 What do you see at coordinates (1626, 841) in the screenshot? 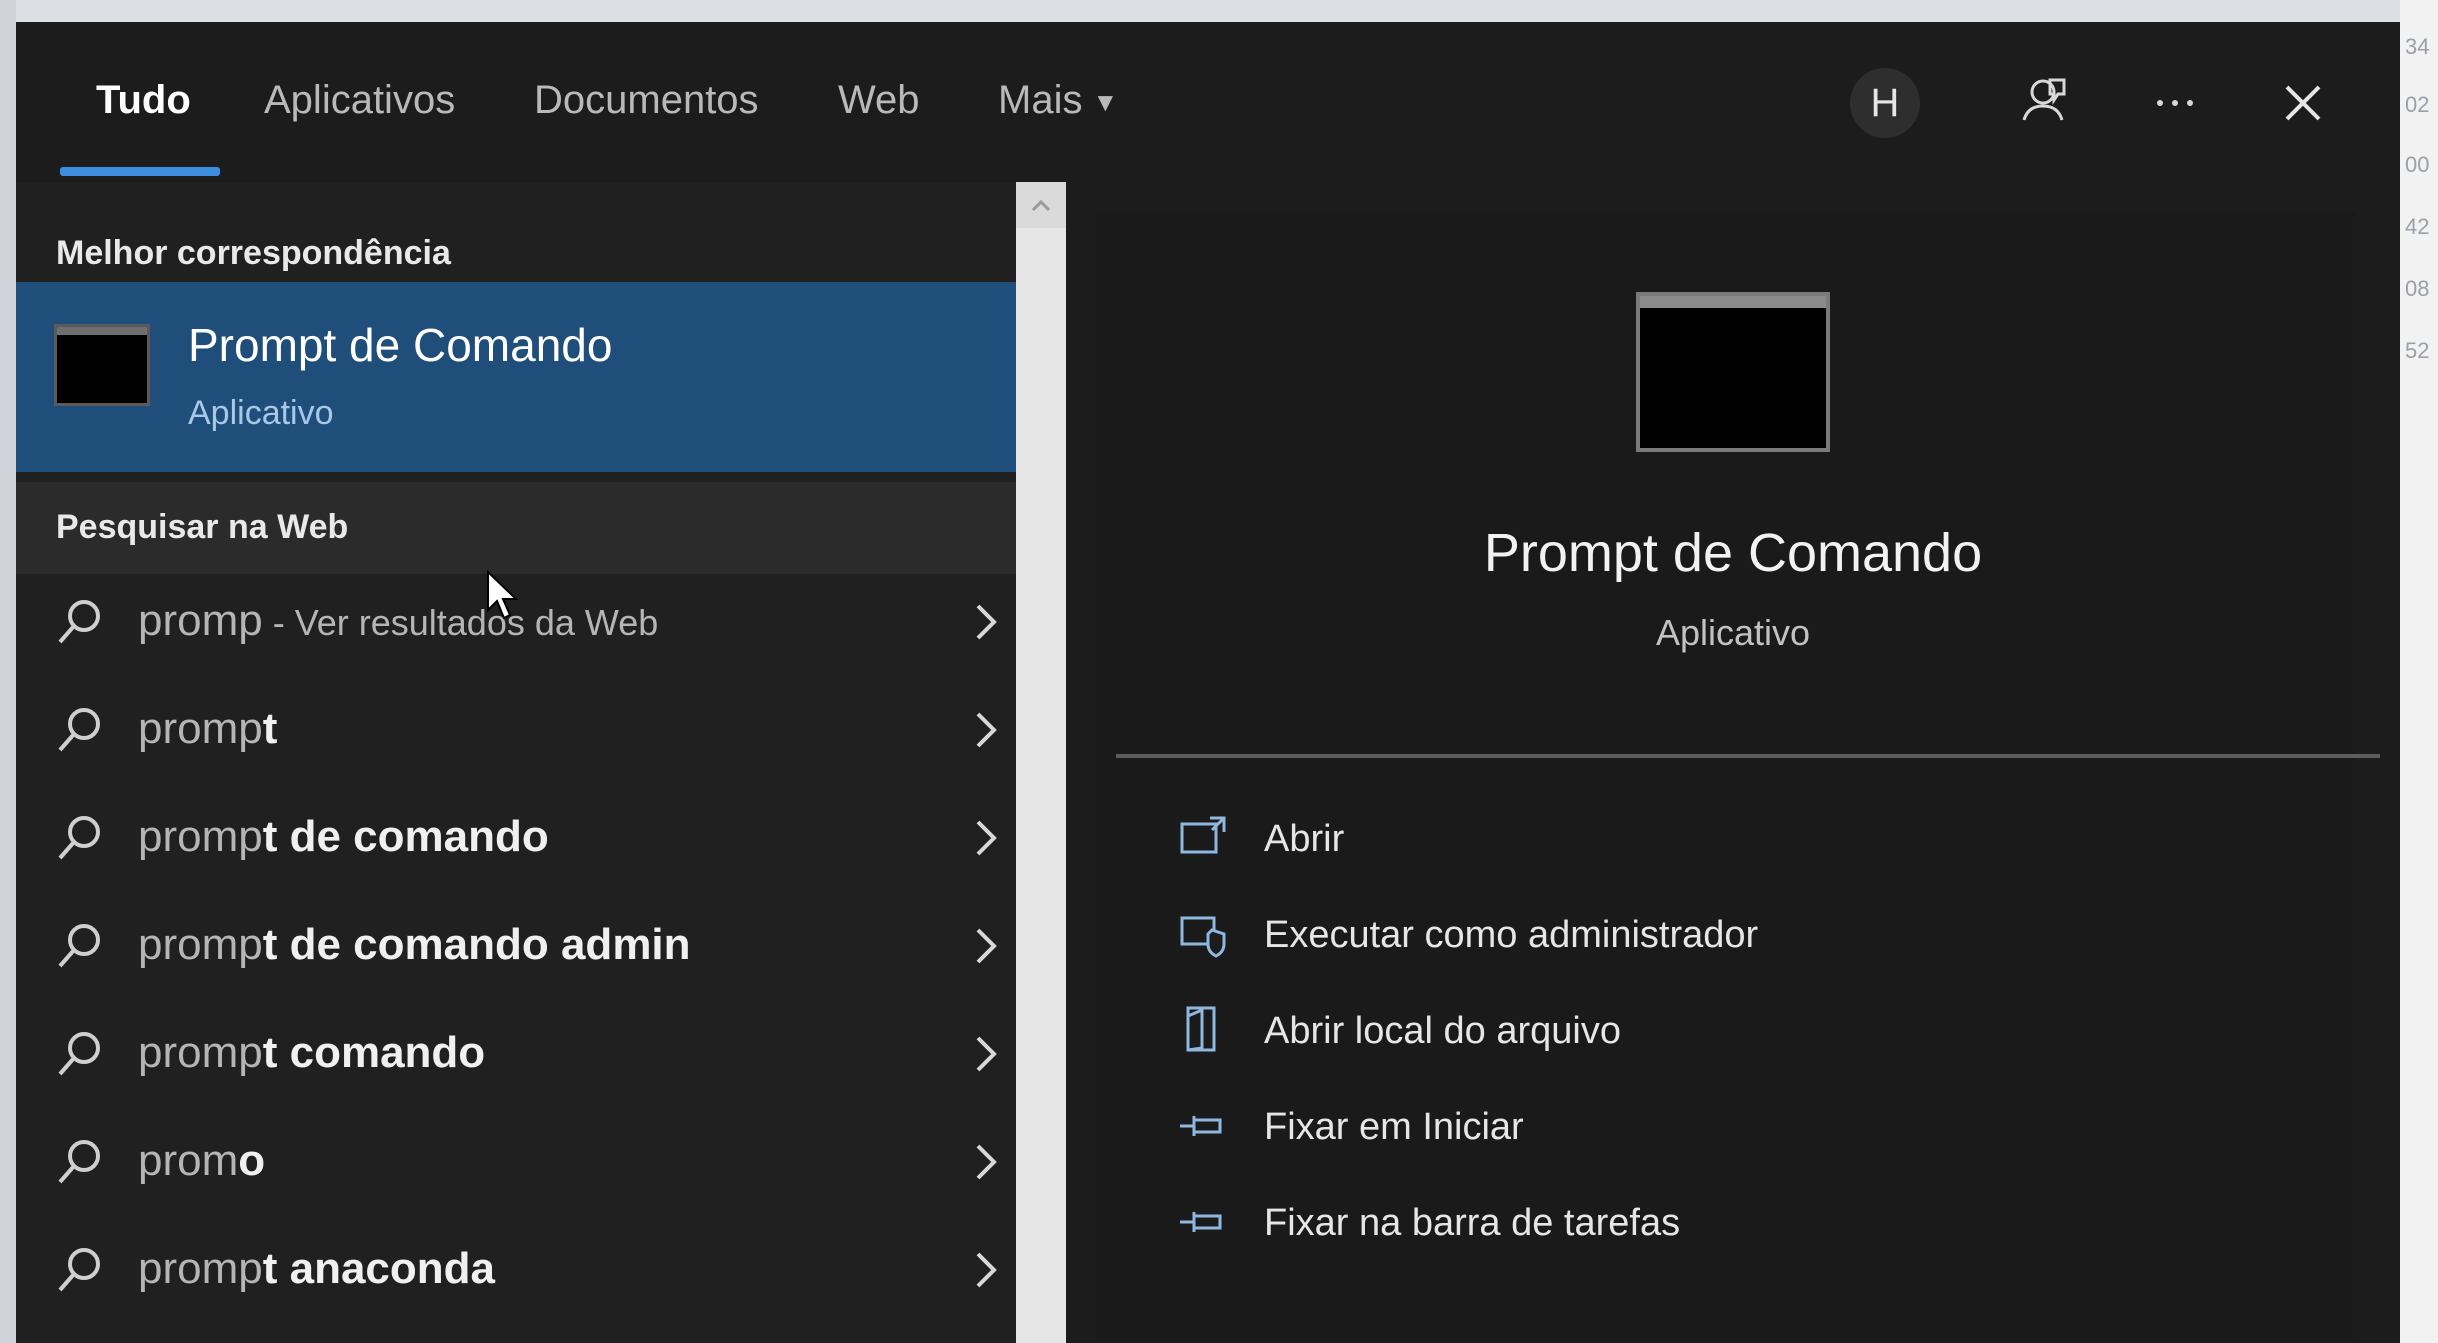
I see `action-abrir: Abrir` at bounding box center [1626, 841].